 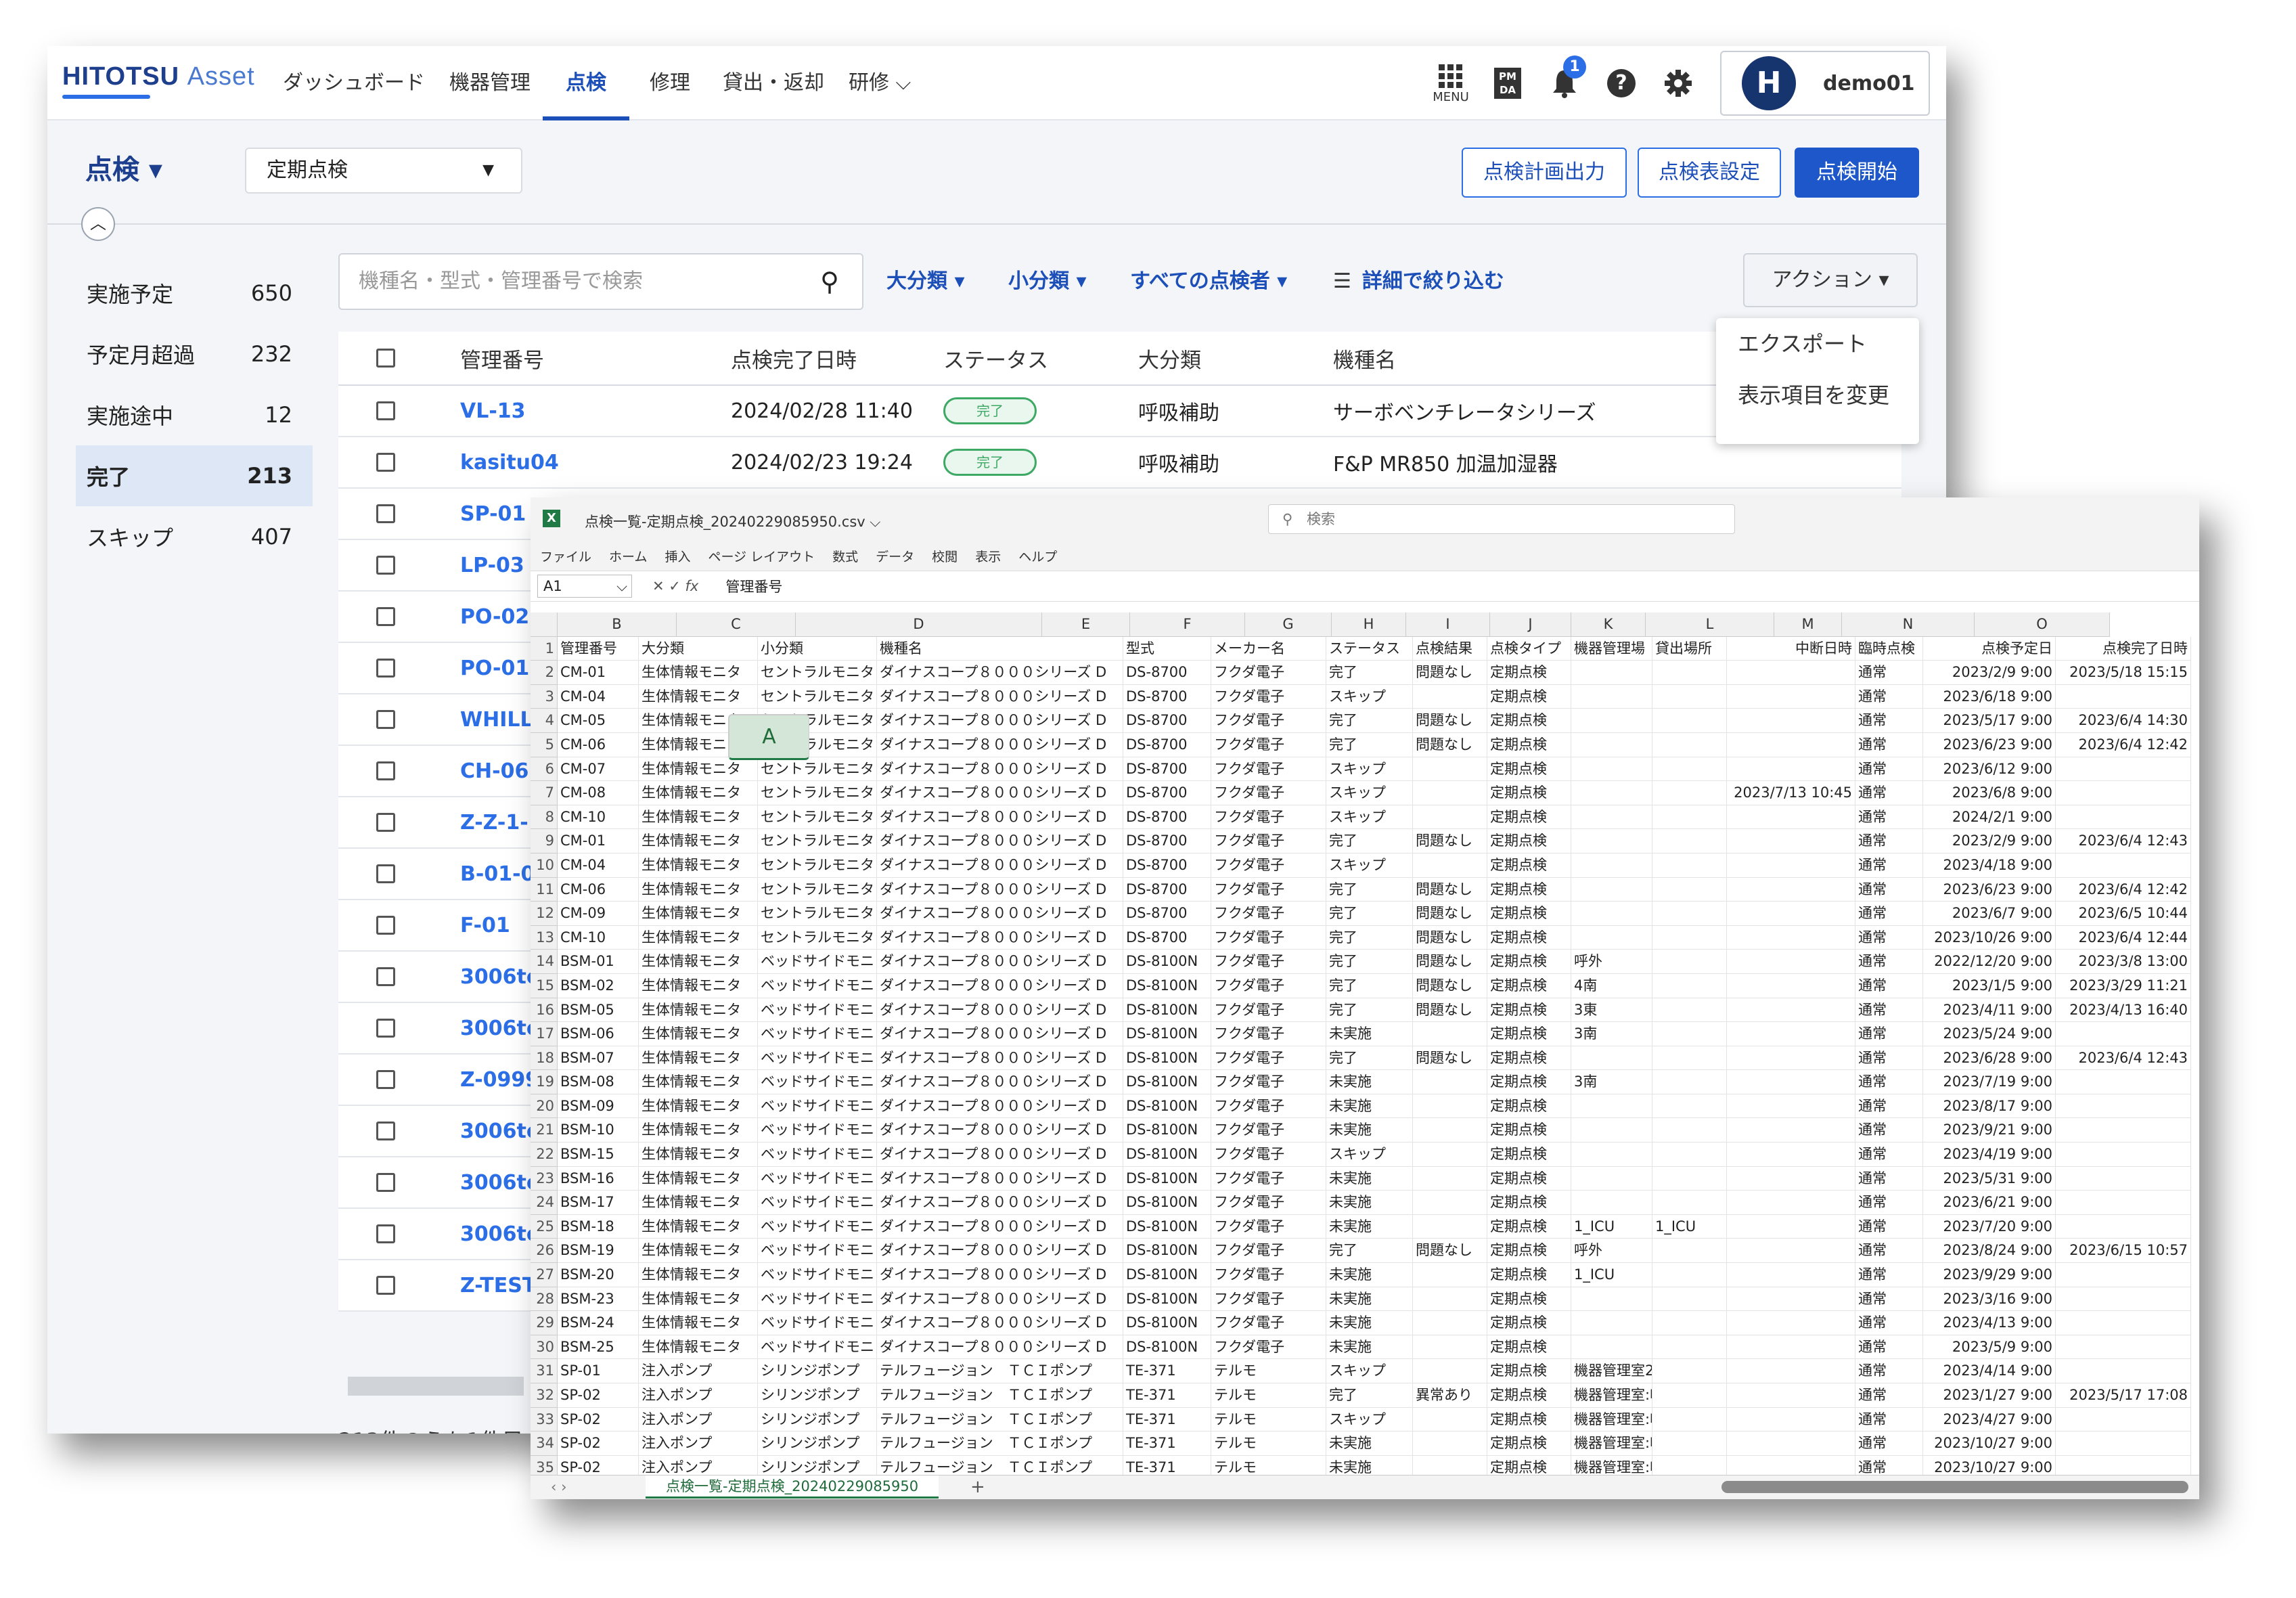 What do you see at coordinates (1989, 721) in the screenshot?
I see `cell: 2023/5/17 9:00` at bounding box center [1989, 721].